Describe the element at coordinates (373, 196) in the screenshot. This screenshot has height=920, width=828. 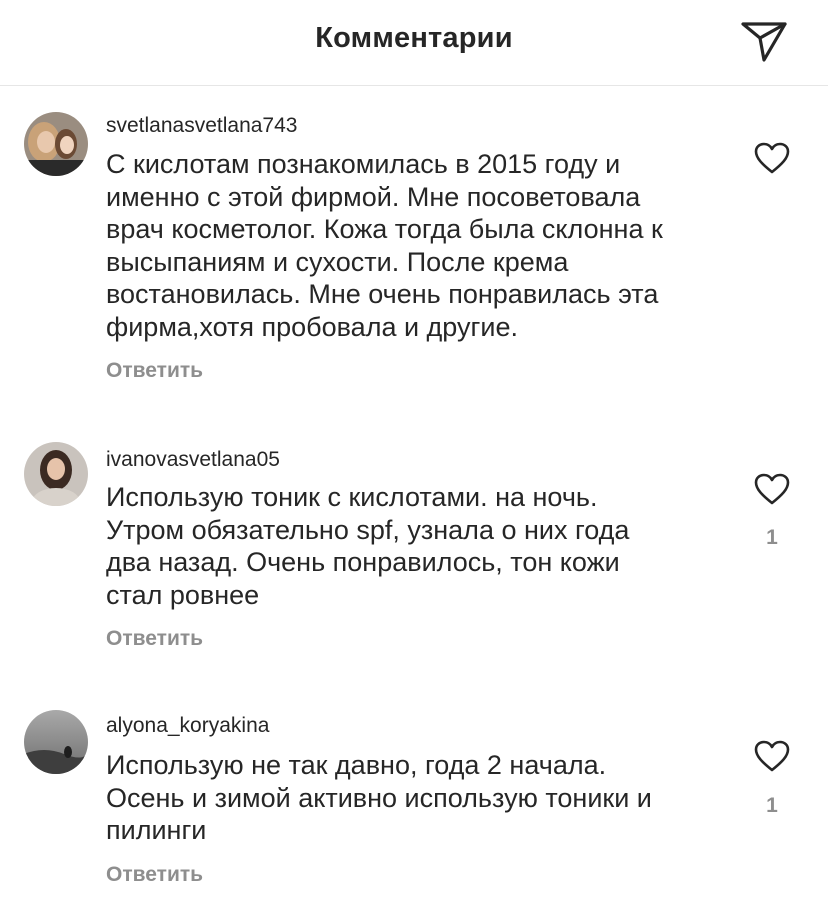
I see `comment-text-line: именно с этой фирмой. Мне посоветовала` at that location.